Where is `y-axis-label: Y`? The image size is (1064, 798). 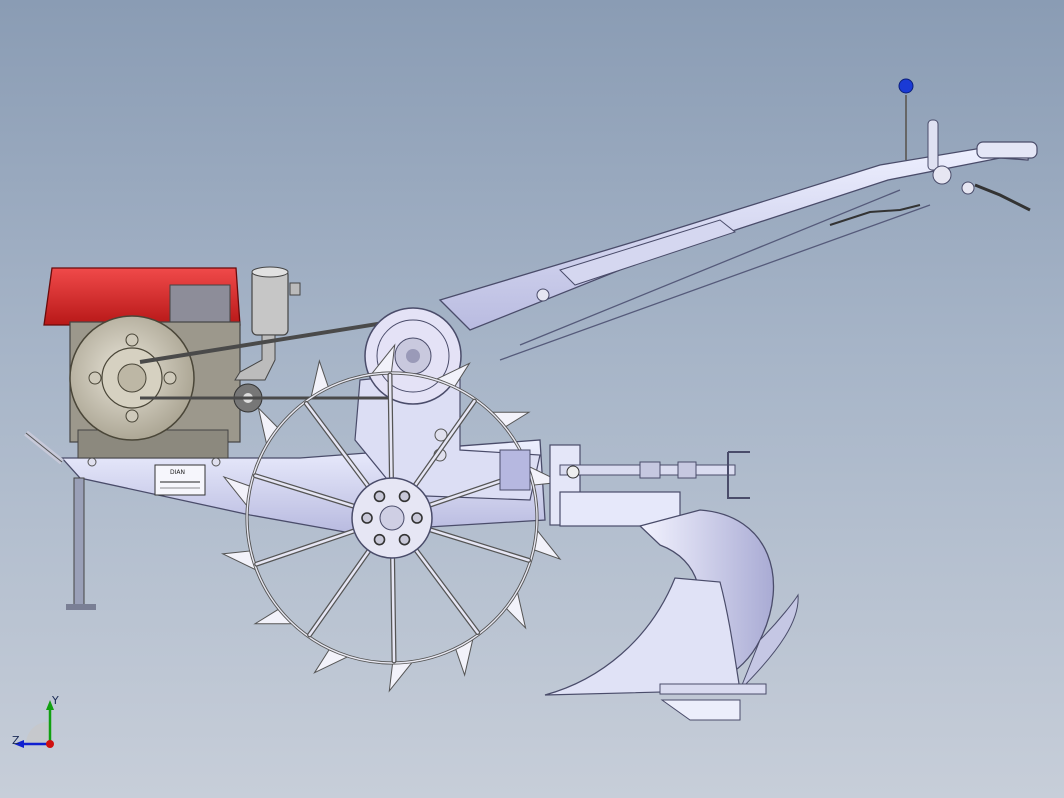 y-axis-label: Y is located at coordinates (55, 700).